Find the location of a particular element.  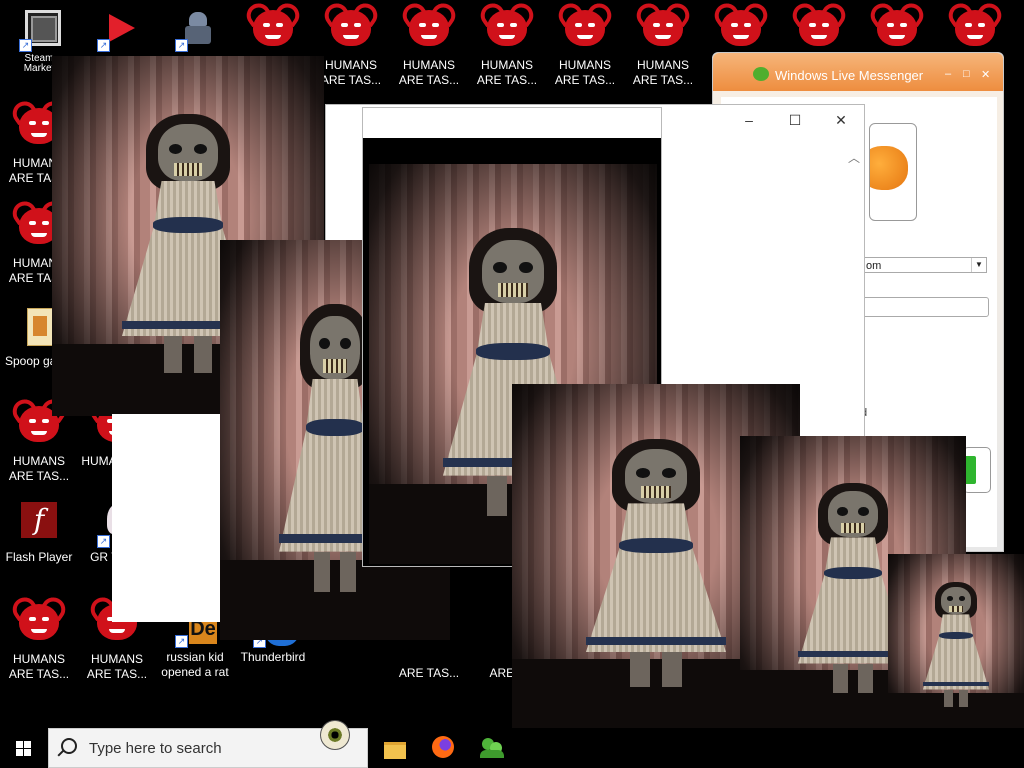

maximize-icon: □ is located at coordinates (966, 74).